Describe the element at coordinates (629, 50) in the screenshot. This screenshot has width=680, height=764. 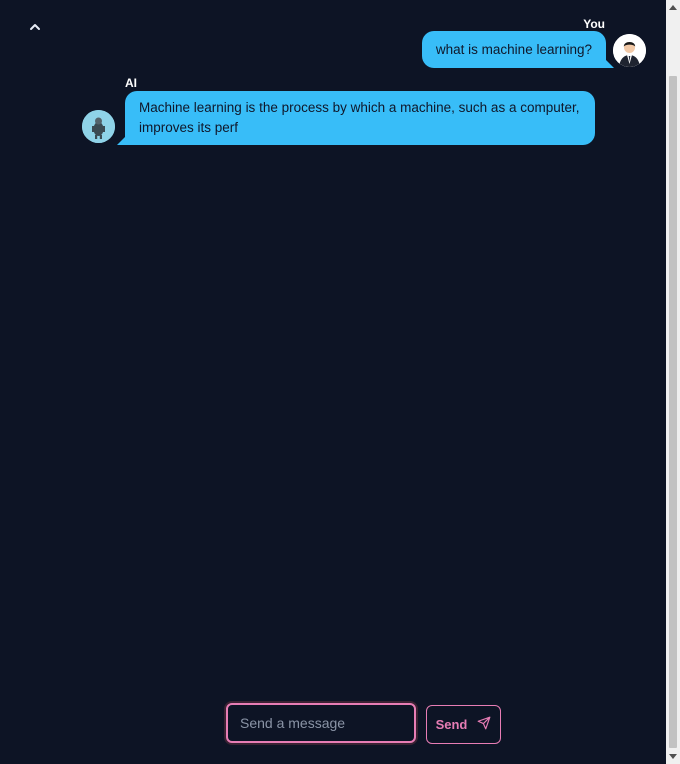
I see `user-avatar-icon` at that location.